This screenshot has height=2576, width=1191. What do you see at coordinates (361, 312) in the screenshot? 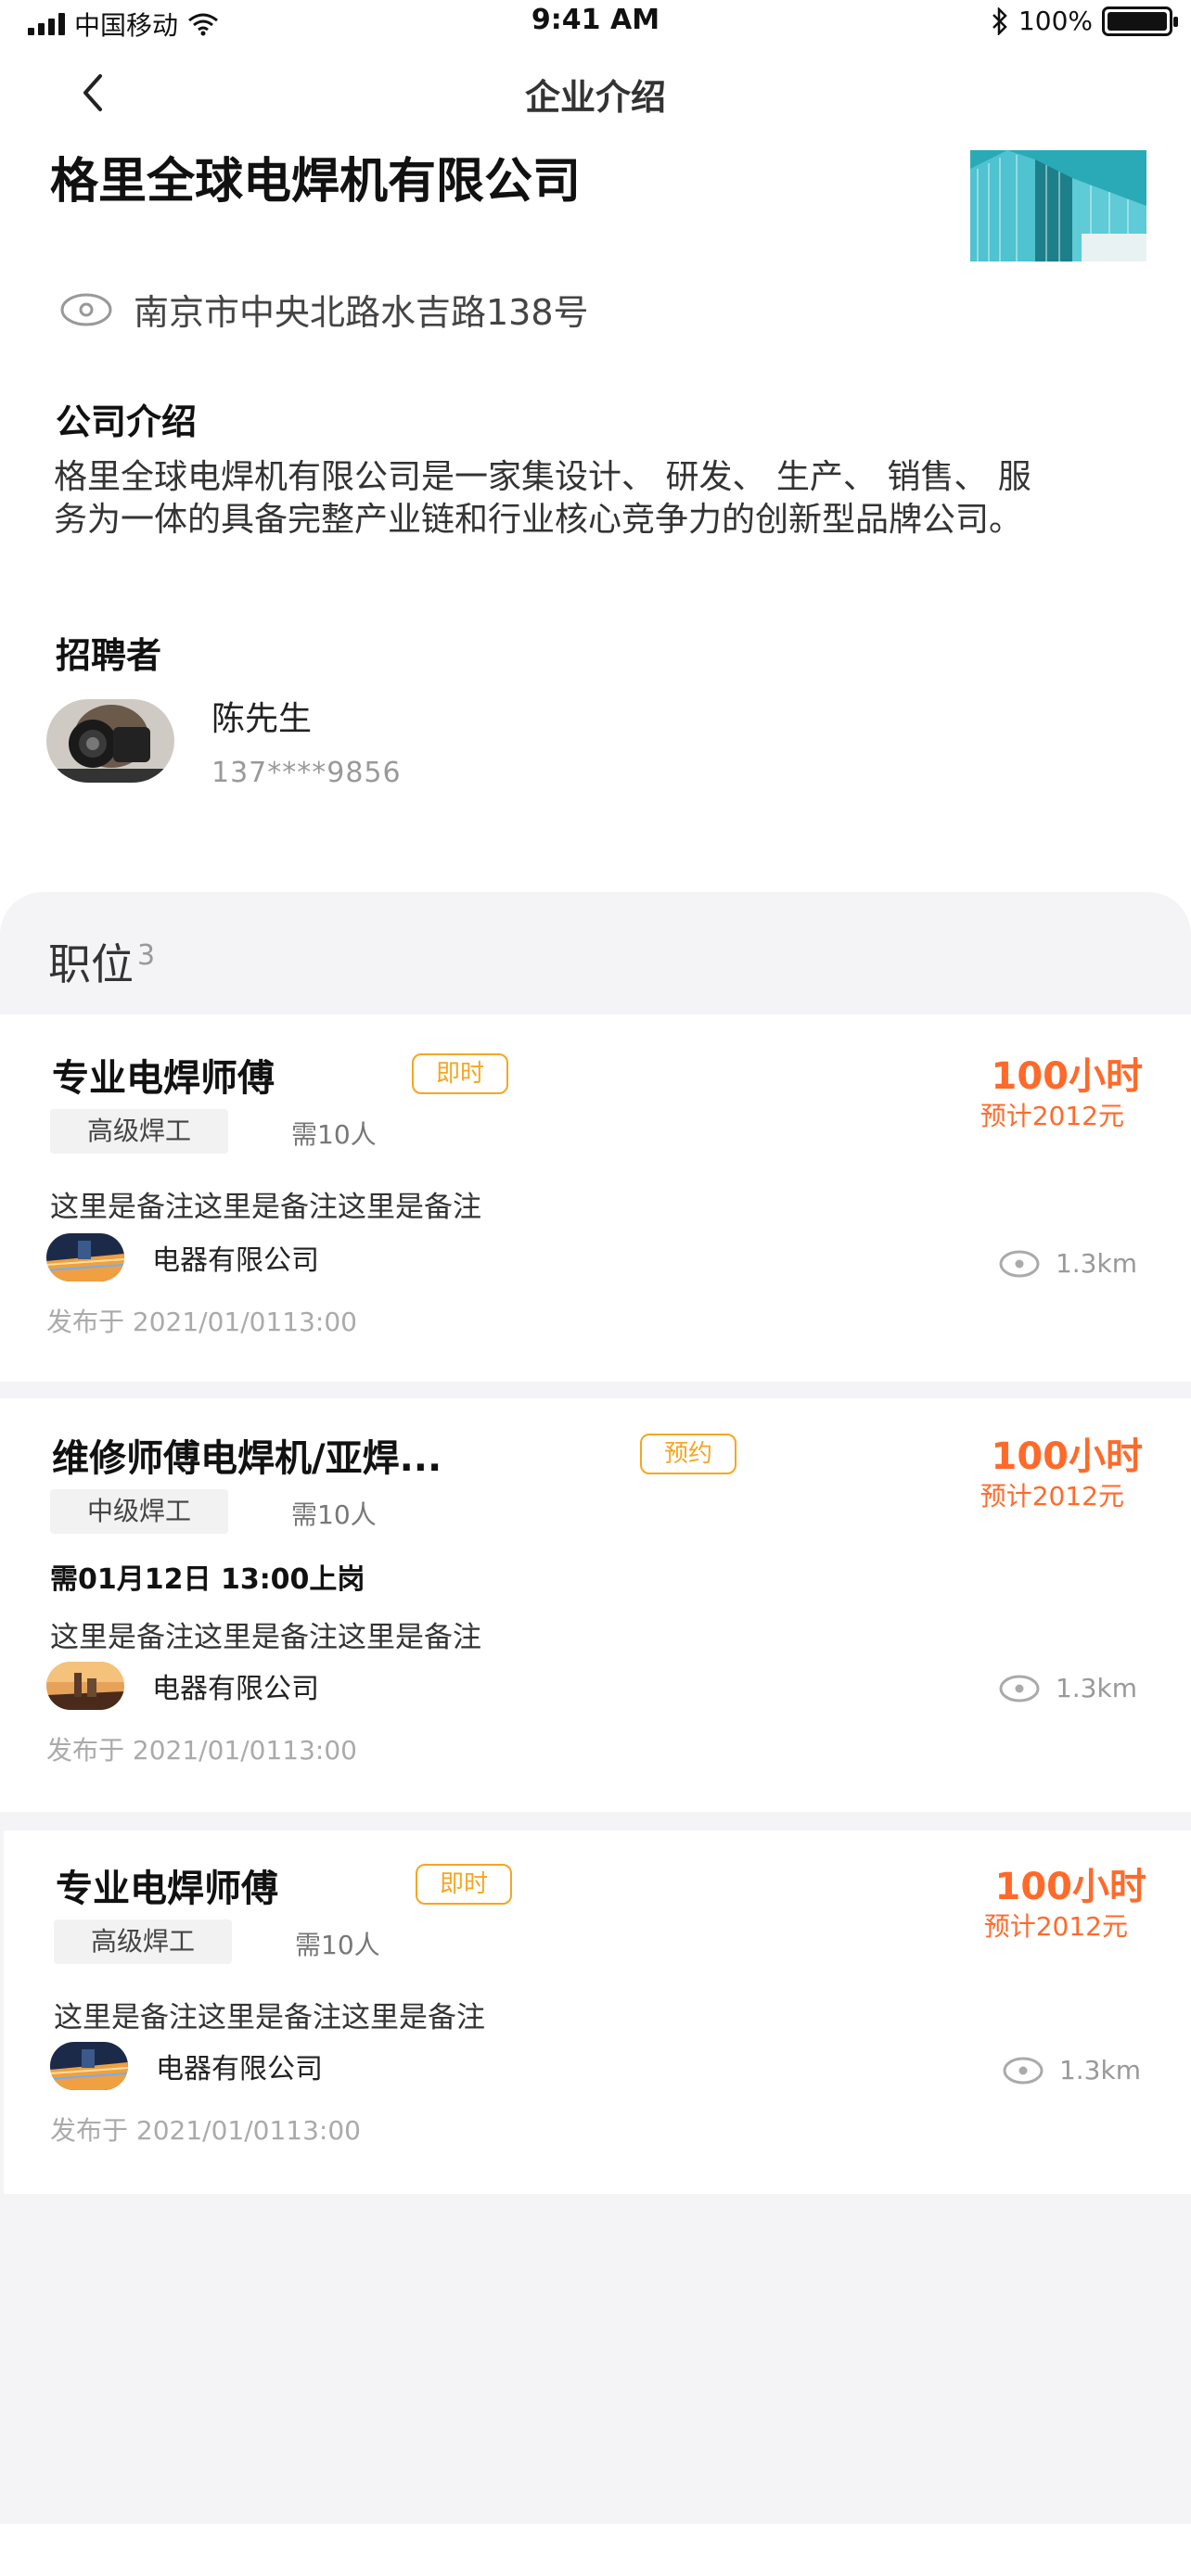
I see `company-address: 南京市中央北路水吉路138号` at bounding box center [361, 312].